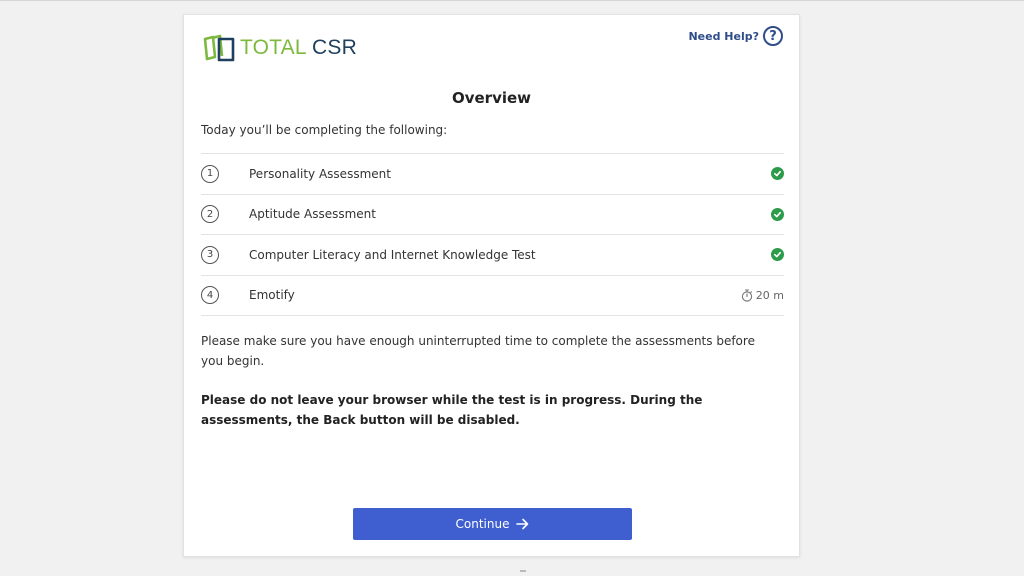 The height and width of the screenshot is (576, 1024). What do you see at coordinates (492, 296) in the screenshot?
I see `assessment-row: 4 Emotify 20 m` at bounding box center [492, 296].